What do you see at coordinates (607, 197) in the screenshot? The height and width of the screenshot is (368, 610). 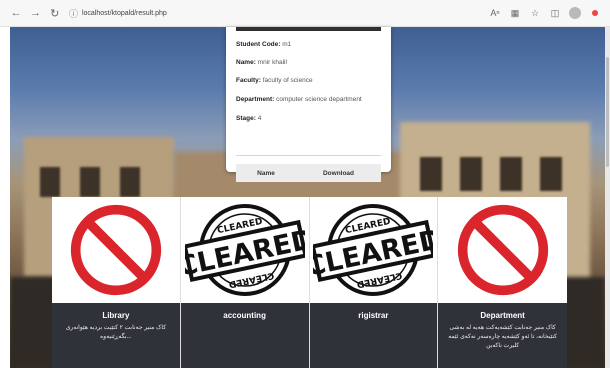 I see `page-scrollbar` at bounding box center [607, 197].